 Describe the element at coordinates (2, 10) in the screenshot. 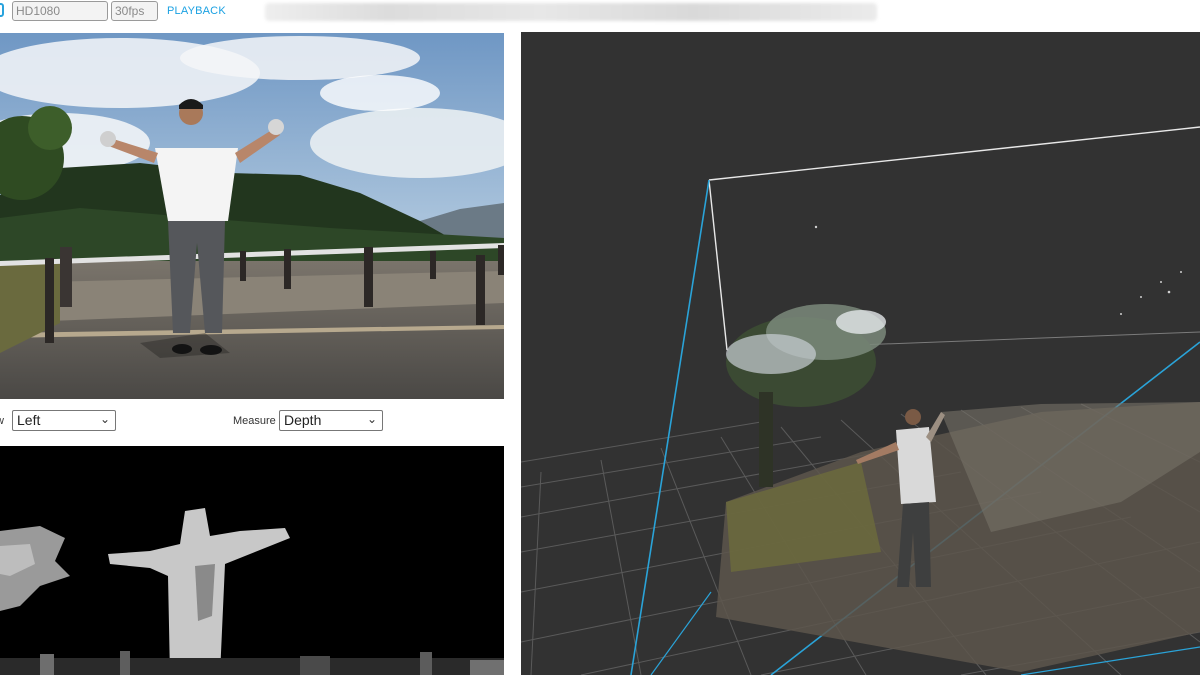

I see `checkbox-icon` at that location.